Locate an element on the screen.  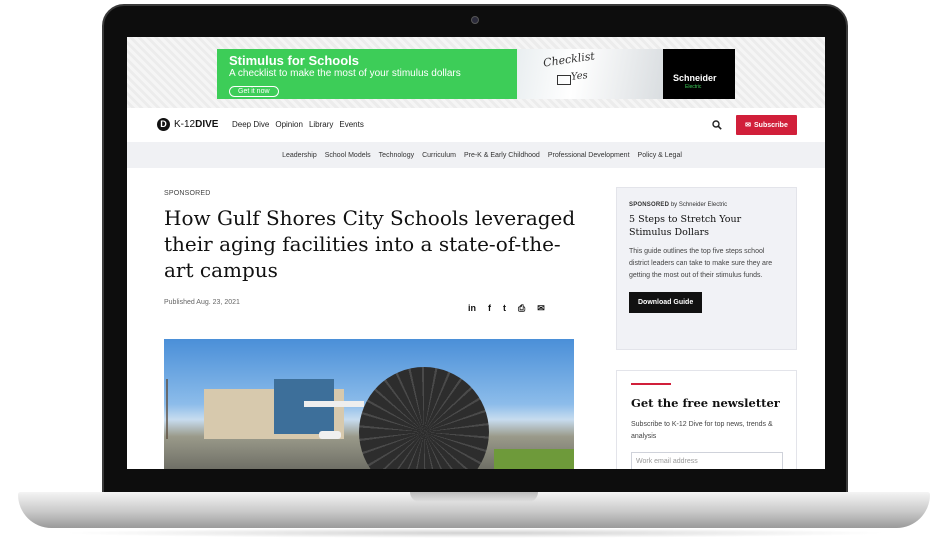
nav-link-opinion: Opinion is located at coordinates (289, 124).